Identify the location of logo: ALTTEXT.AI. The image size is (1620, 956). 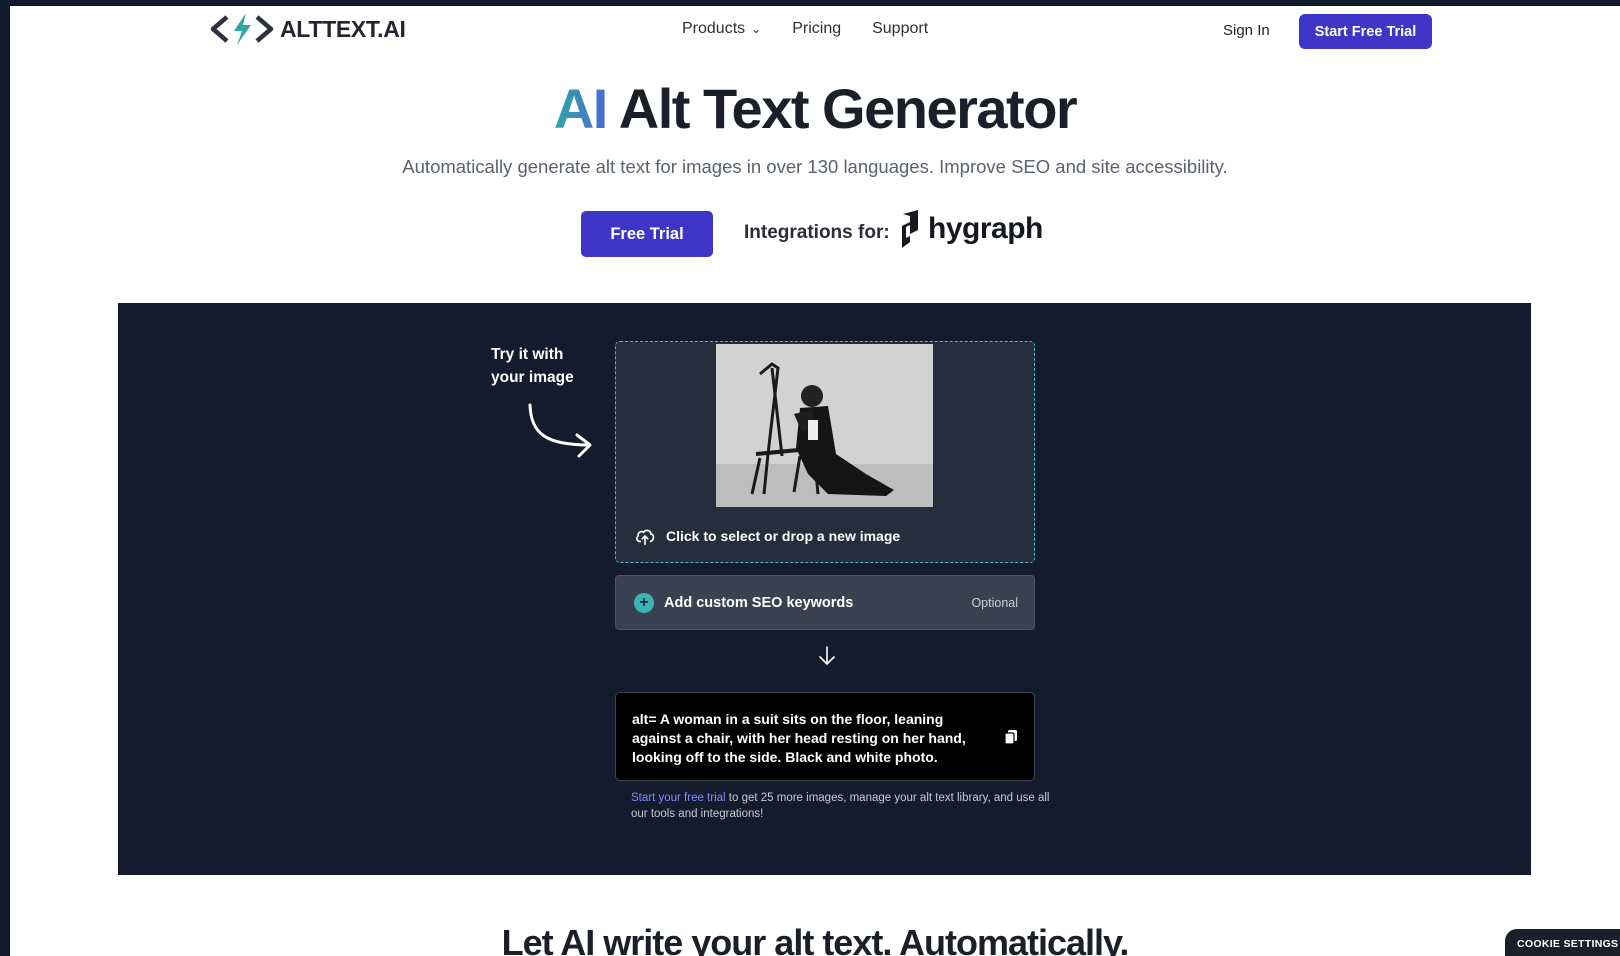
(308, 29).